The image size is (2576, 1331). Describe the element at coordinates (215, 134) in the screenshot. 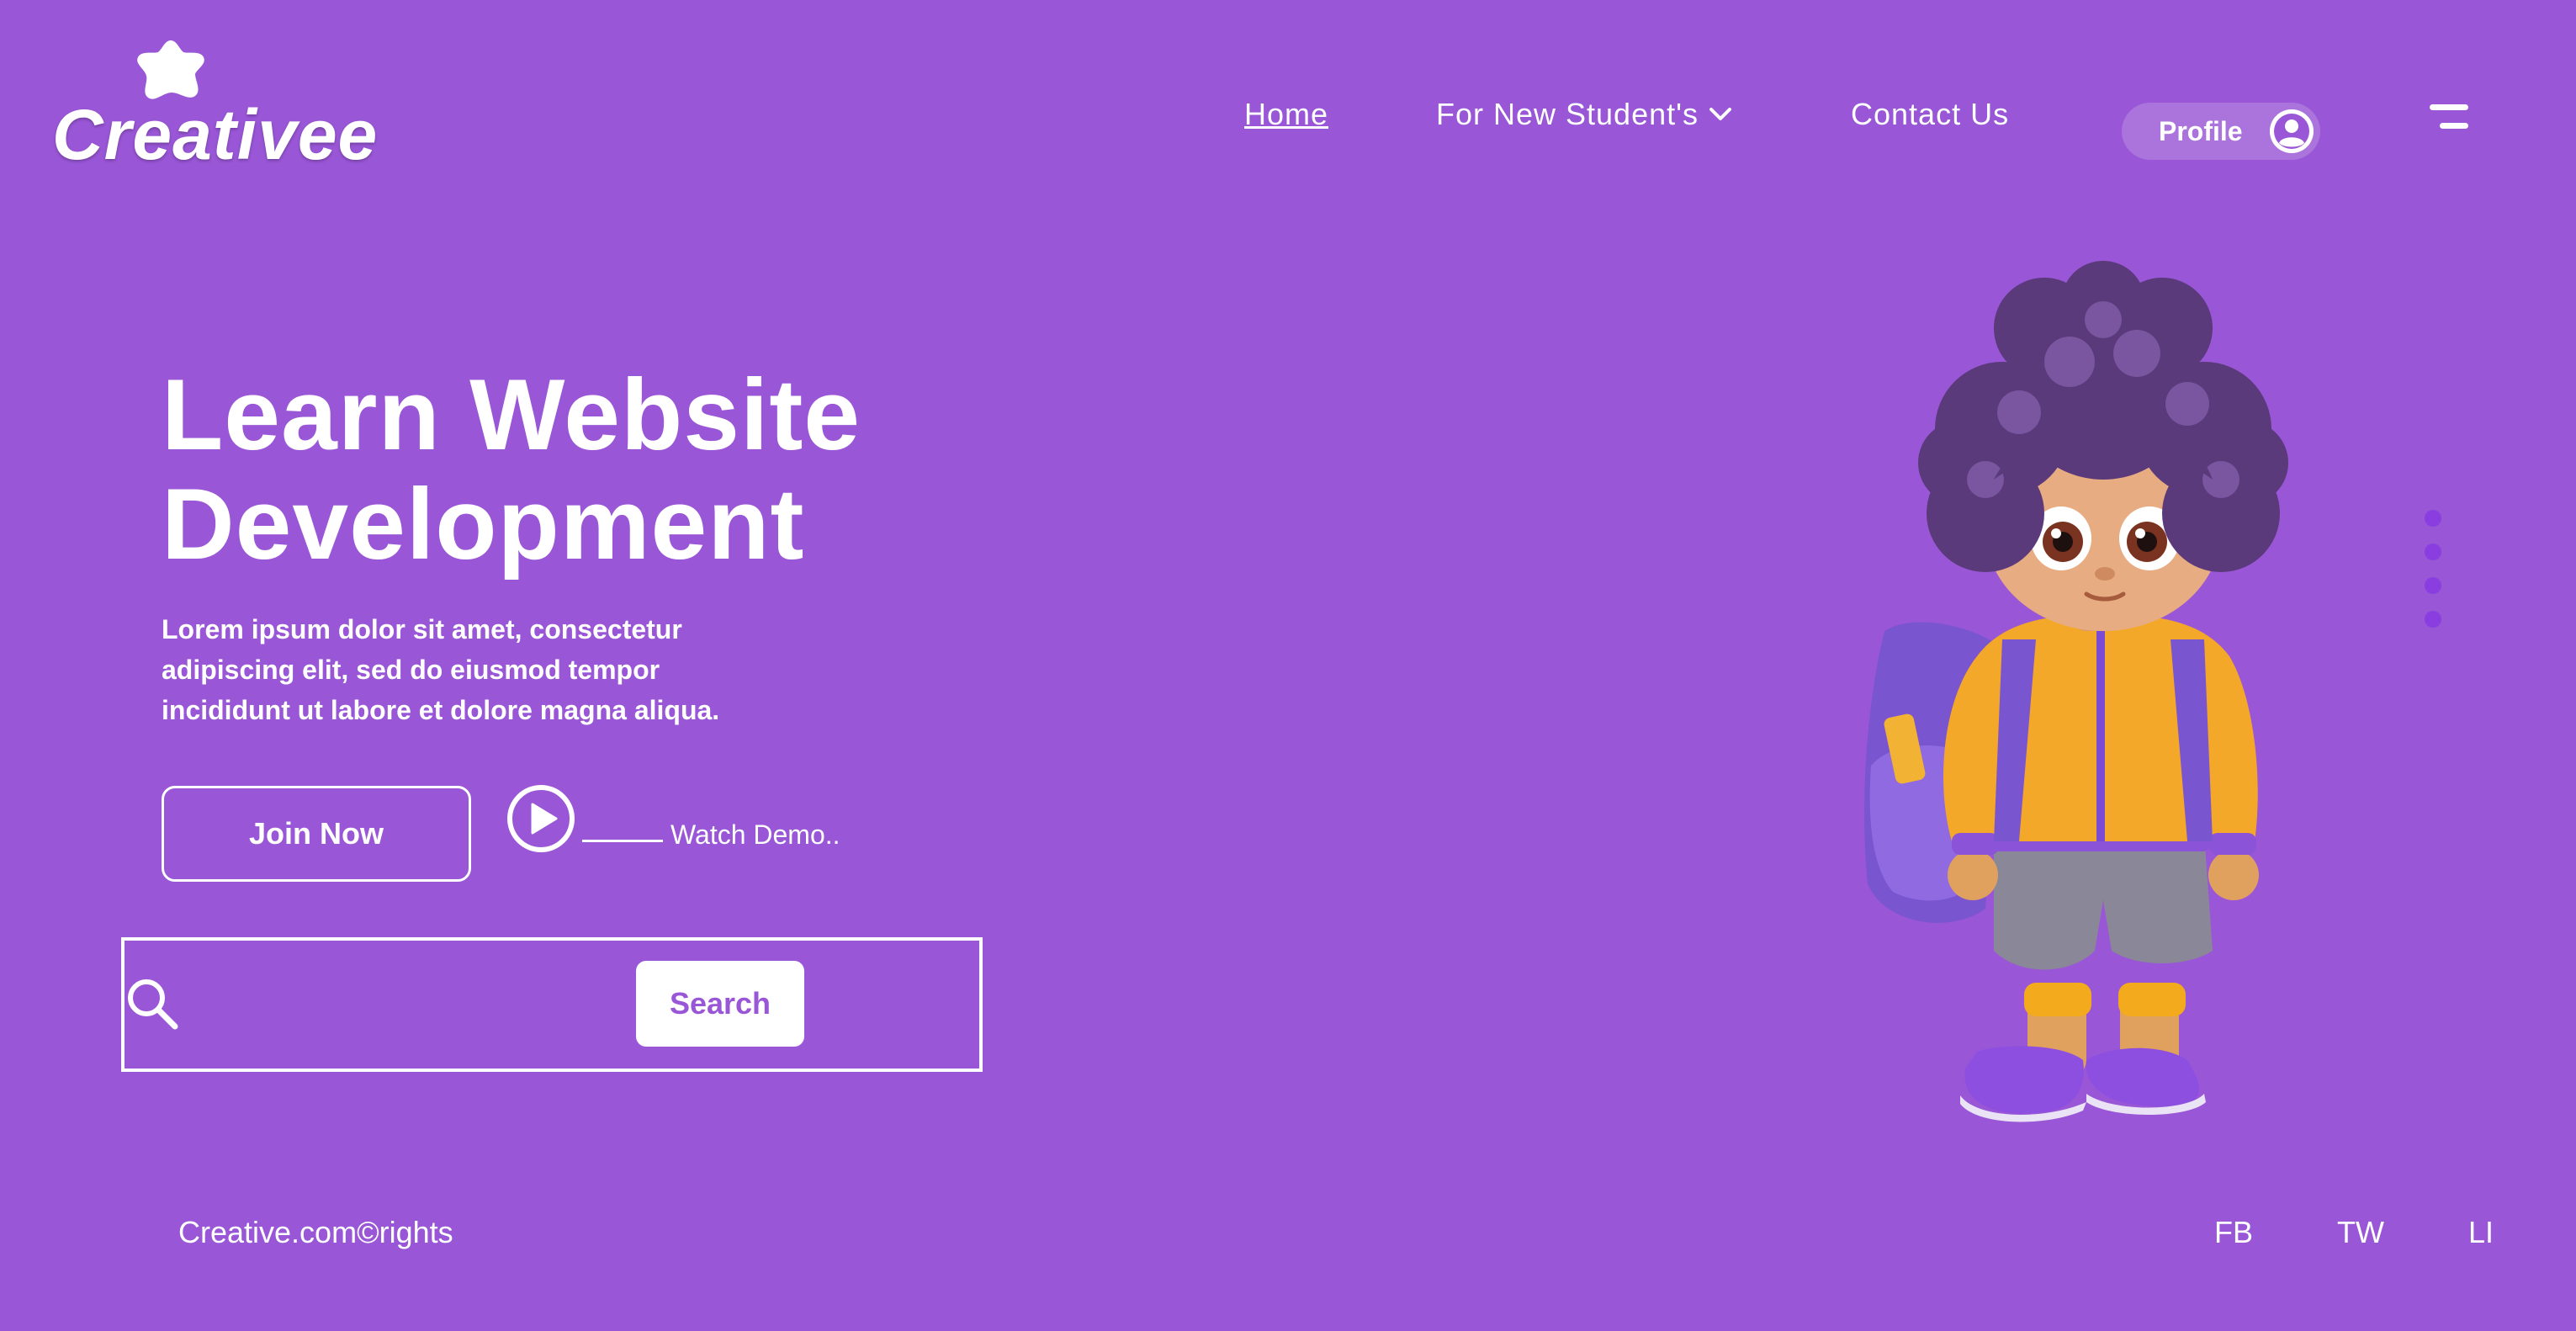

I see `brand-logo-text: Creativee` at that location.